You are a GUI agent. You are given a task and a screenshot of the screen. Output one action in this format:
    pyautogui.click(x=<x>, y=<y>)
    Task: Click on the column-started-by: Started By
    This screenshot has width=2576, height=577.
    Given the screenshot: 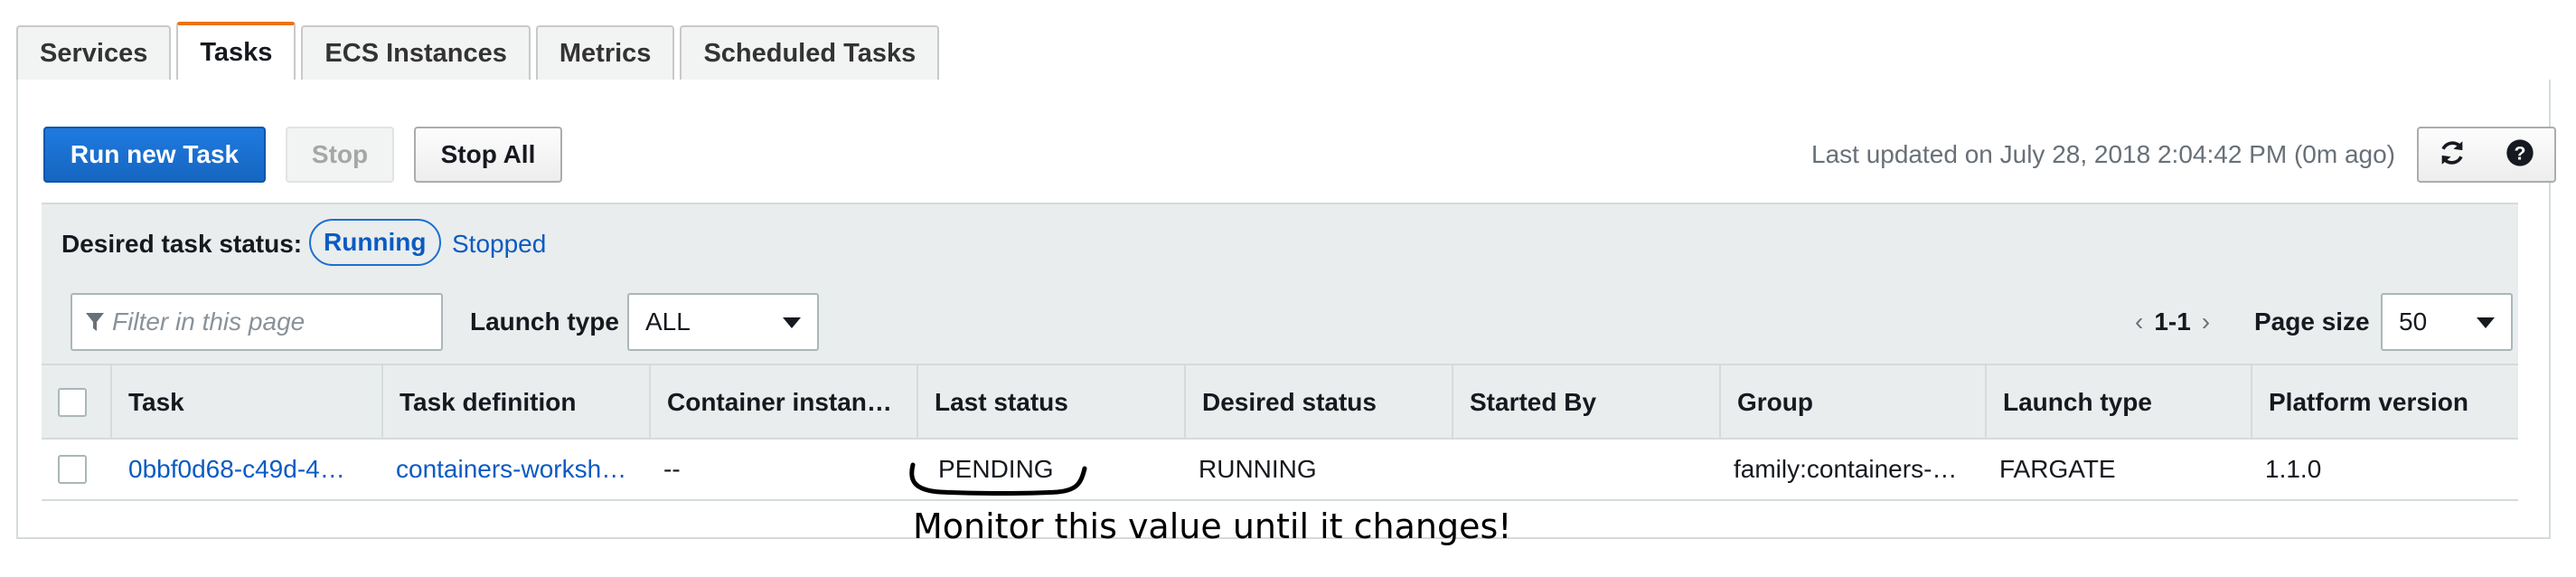 What is the action you would take?
    pyautogui.click(x=1585, y=402)
    